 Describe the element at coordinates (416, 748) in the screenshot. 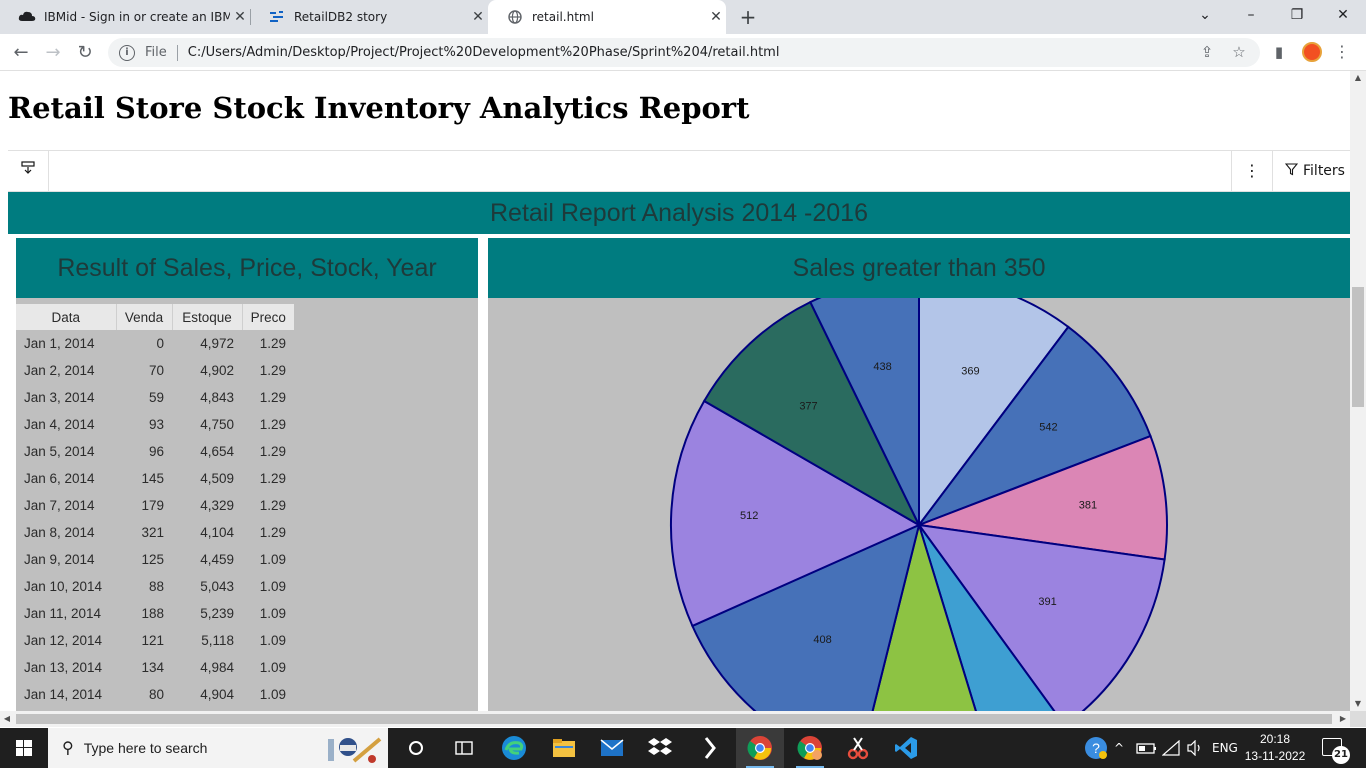

I see `task-view-icon` at that location.